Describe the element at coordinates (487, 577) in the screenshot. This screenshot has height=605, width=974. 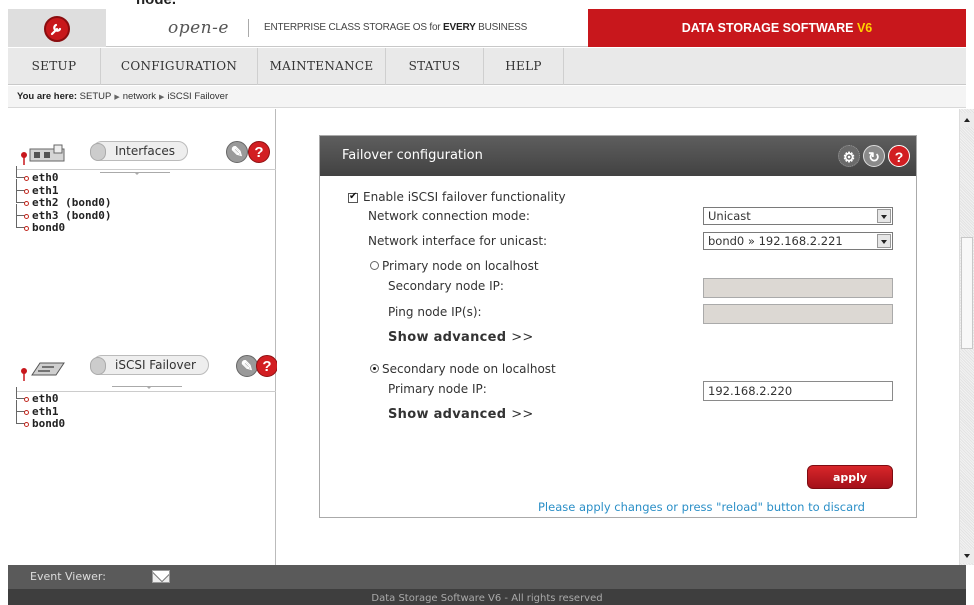
I see `event-viewer-bar: Event Viewer:` at that location.